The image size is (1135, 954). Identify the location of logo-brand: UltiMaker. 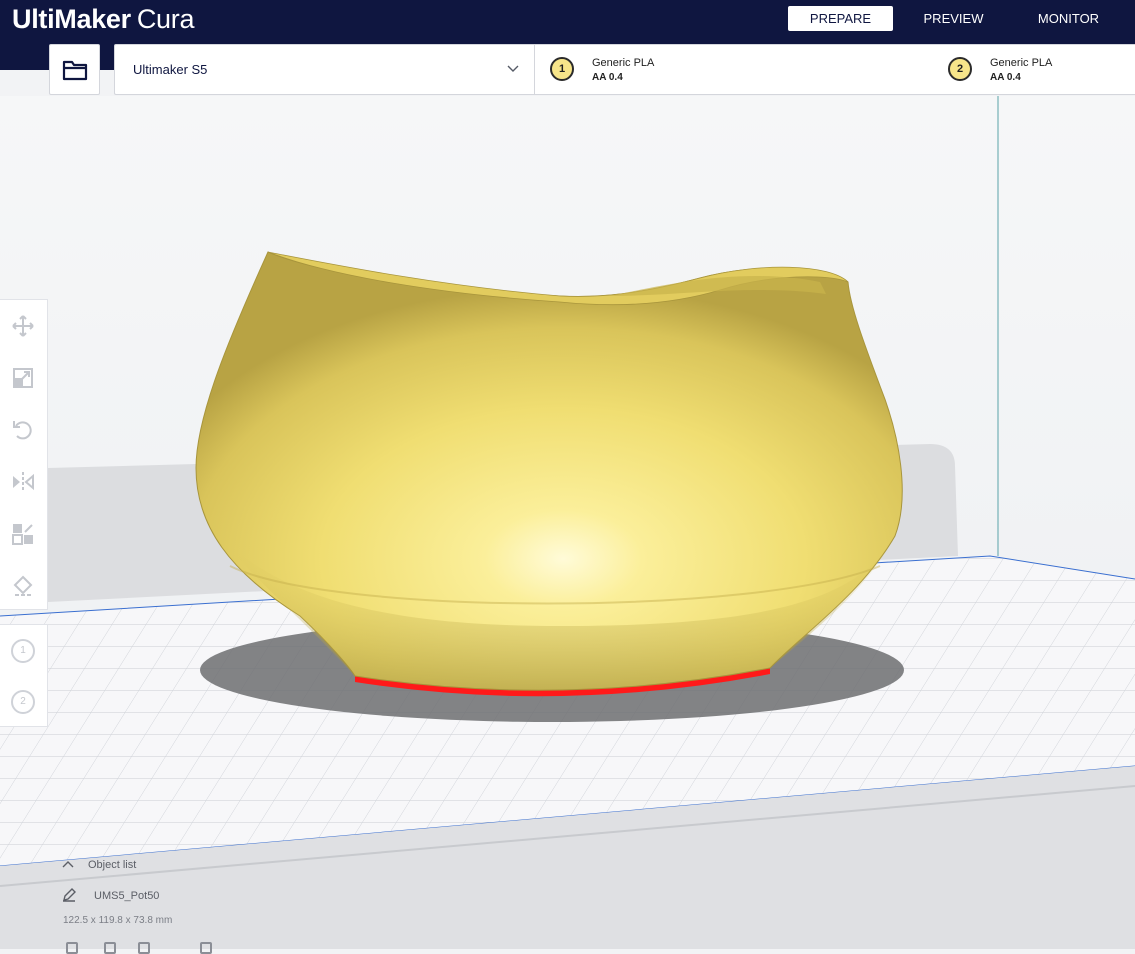
(71, 19).